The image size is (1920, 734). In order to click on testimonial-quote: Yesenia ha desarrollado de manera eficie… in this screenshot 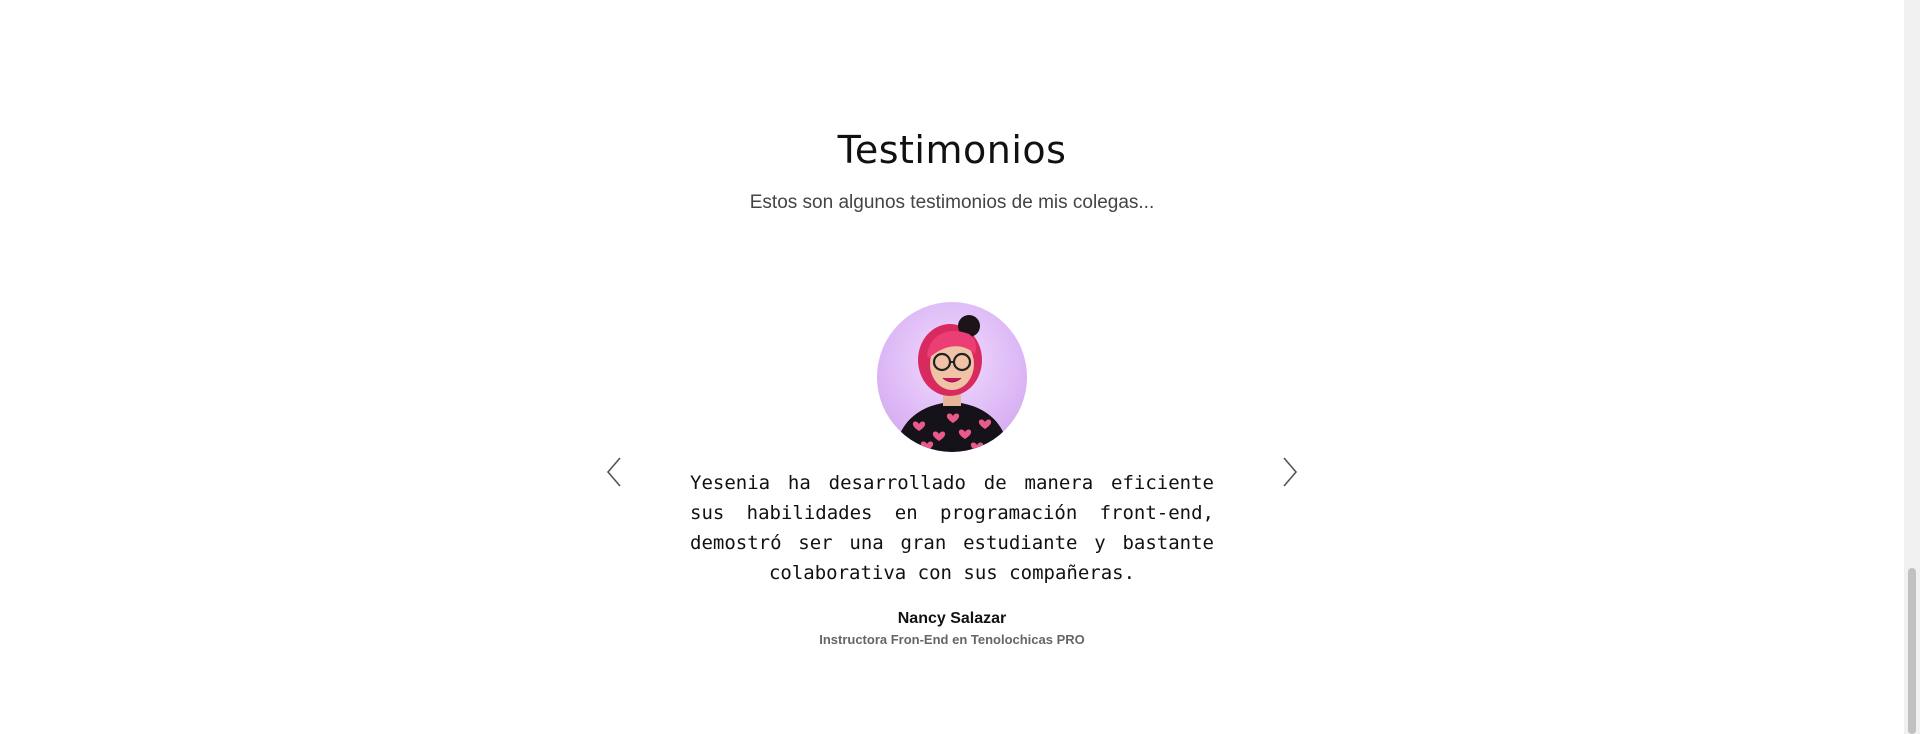, I will do `click(952, 528)`.